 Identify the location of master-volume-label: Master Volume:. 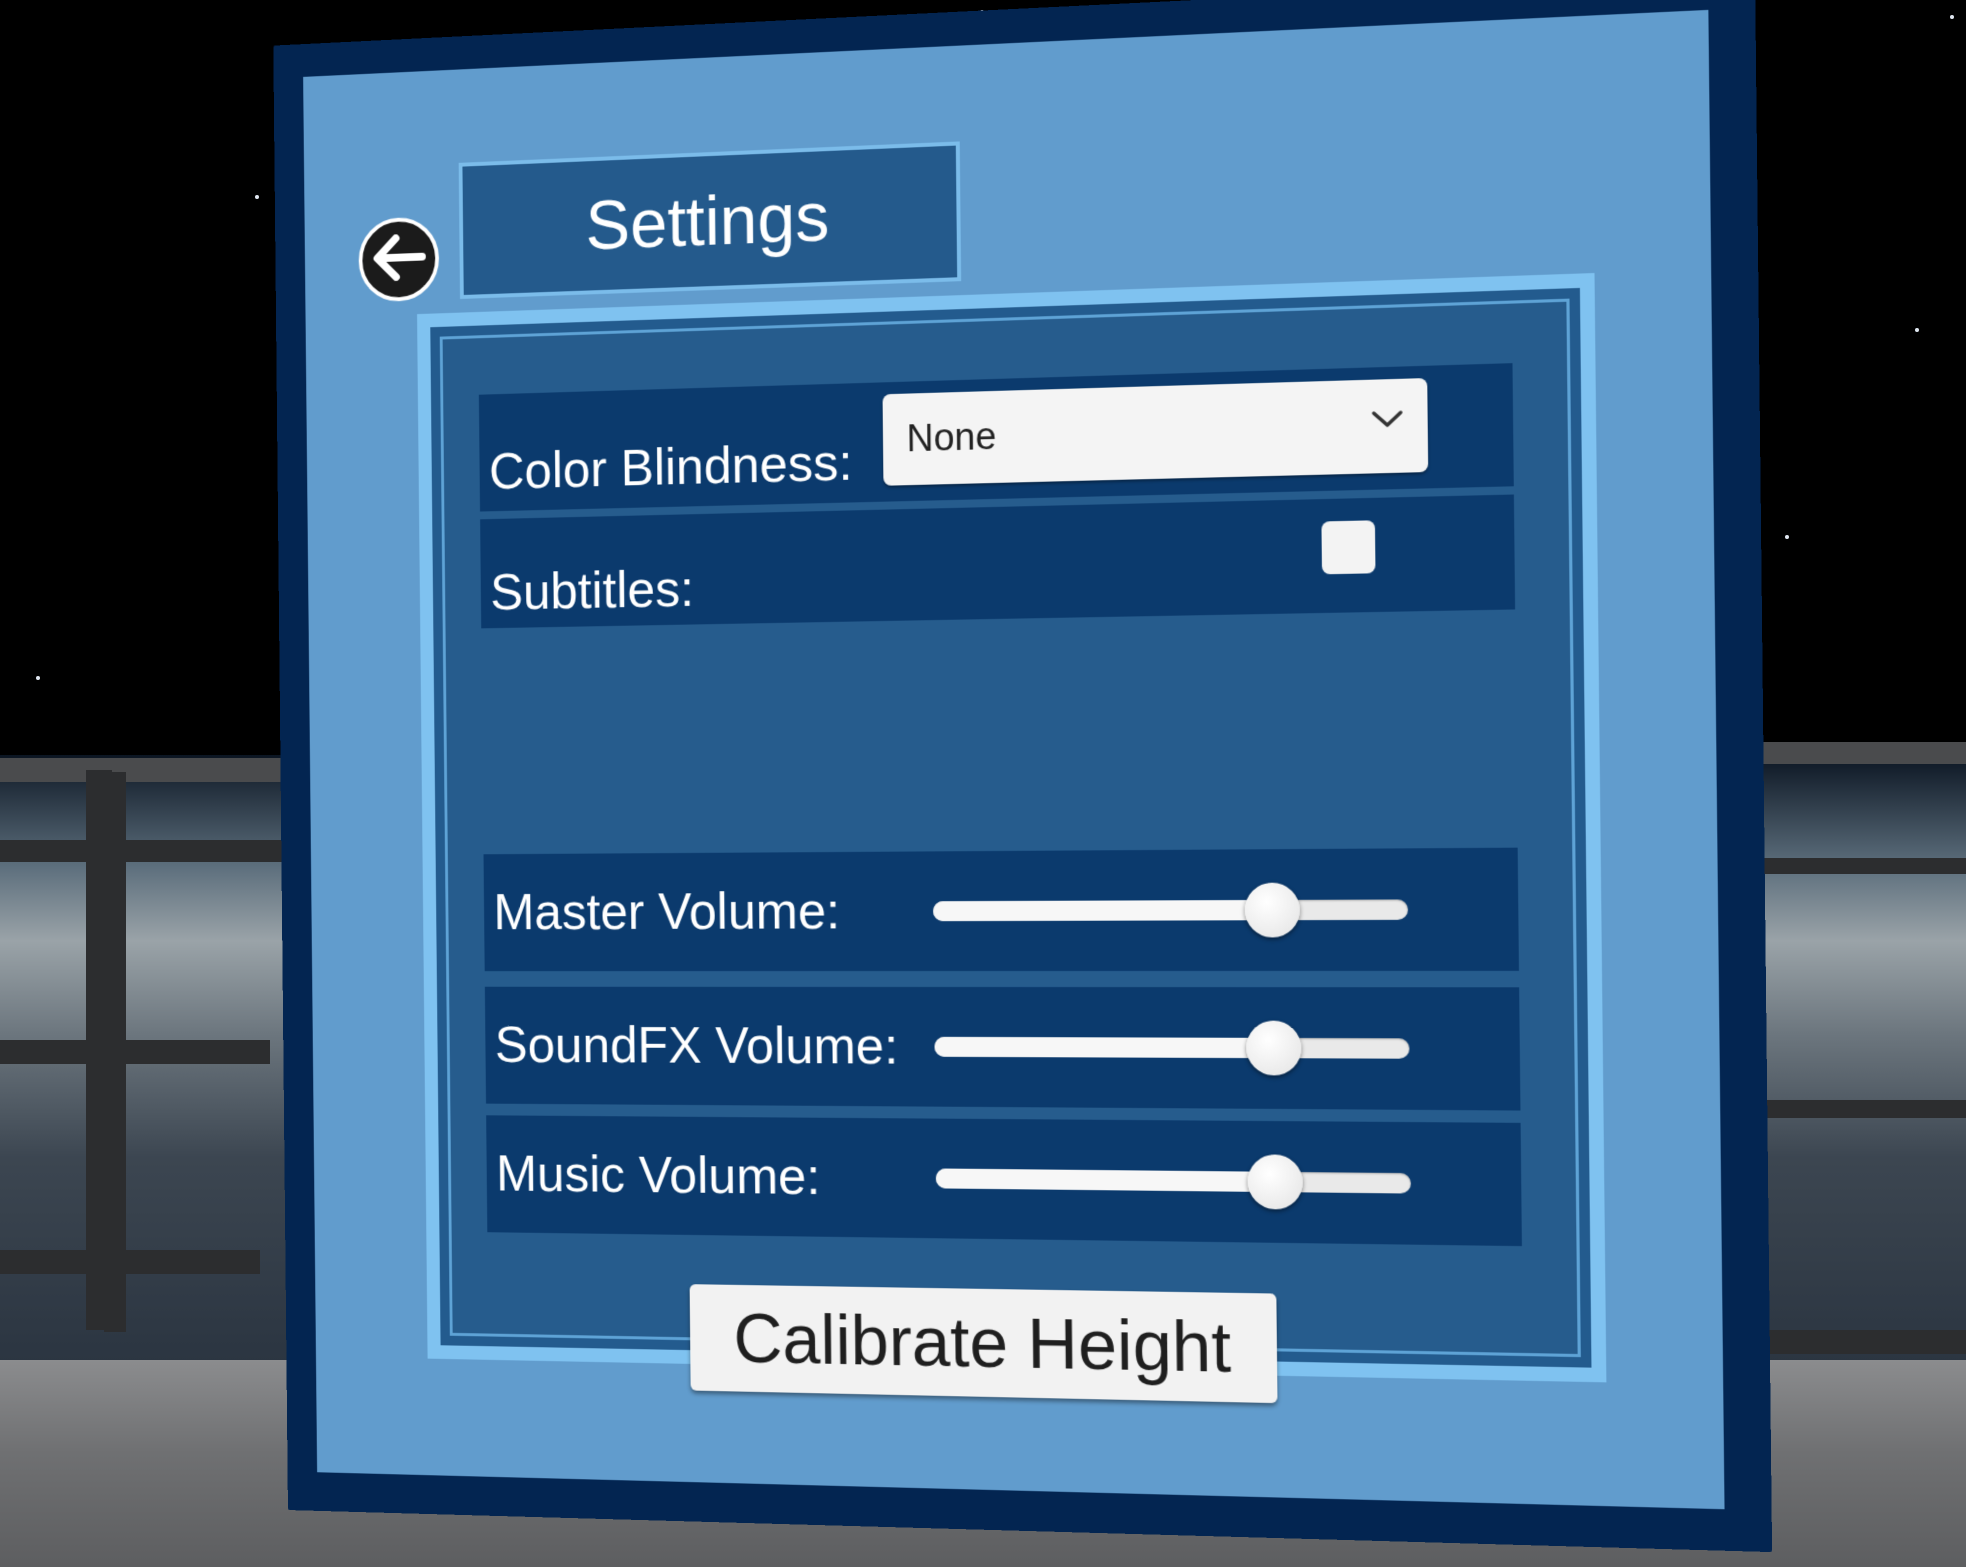
(666, 912).